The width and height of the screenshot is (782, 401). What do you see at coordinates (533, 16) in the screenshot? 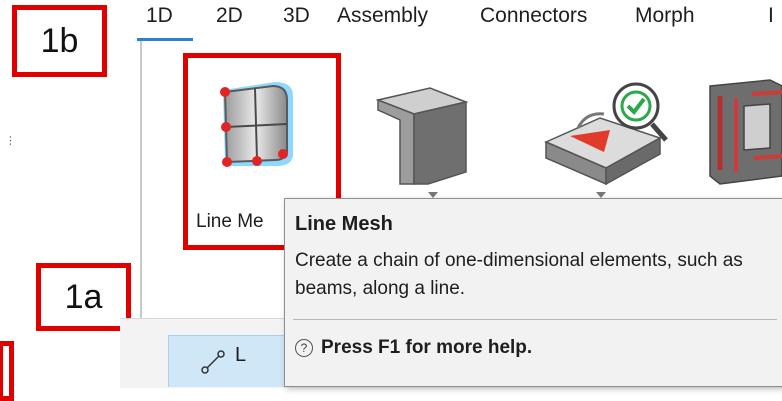
I see `tab-connectors: Connectors` at bounding box center [533, 16].